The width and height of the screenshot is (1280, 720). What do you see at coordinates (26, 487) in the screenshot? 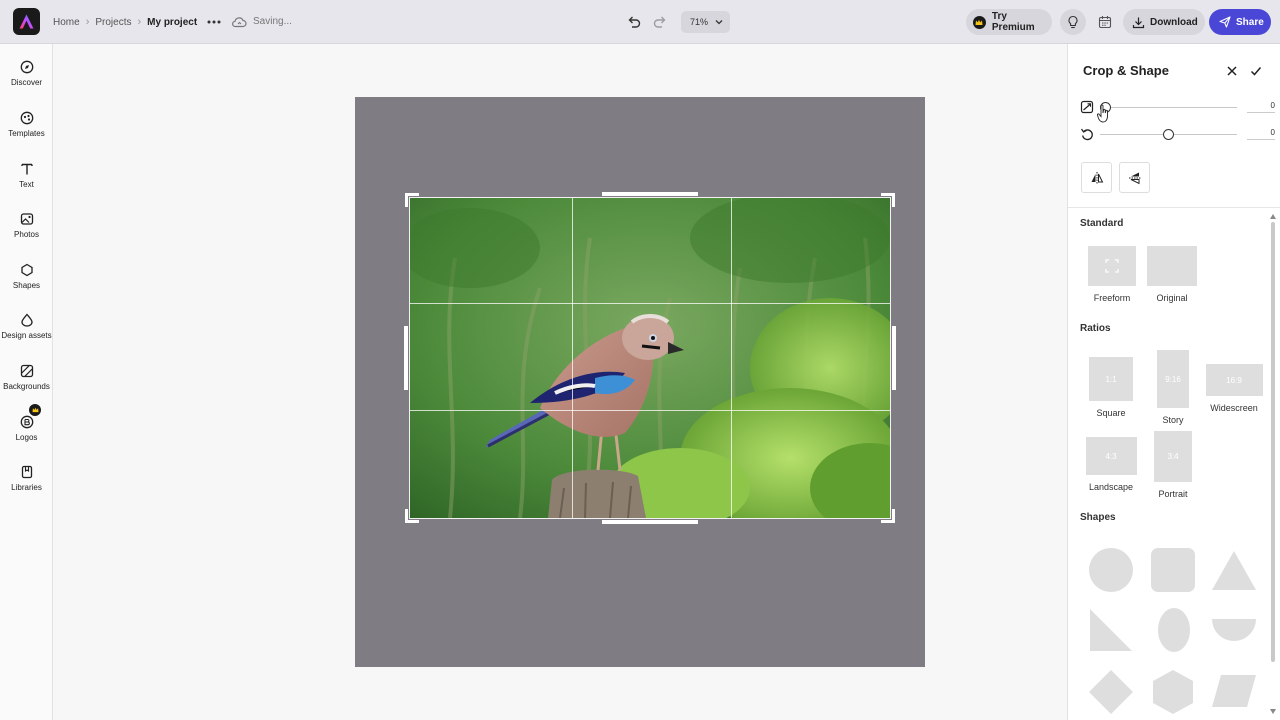
I see `rail-label: Libraries` at bounding box center [26, 487].